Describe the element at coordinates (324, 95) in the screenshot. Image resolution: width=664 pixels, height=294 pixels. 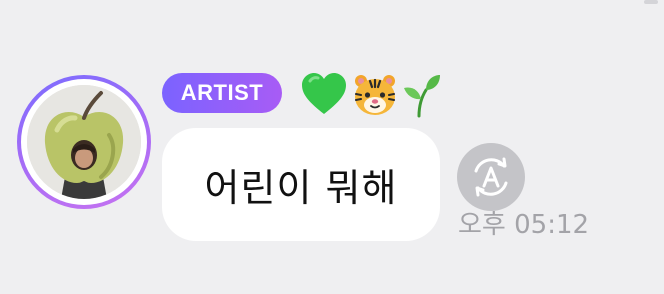
I see `green-heart-icon` at that location.